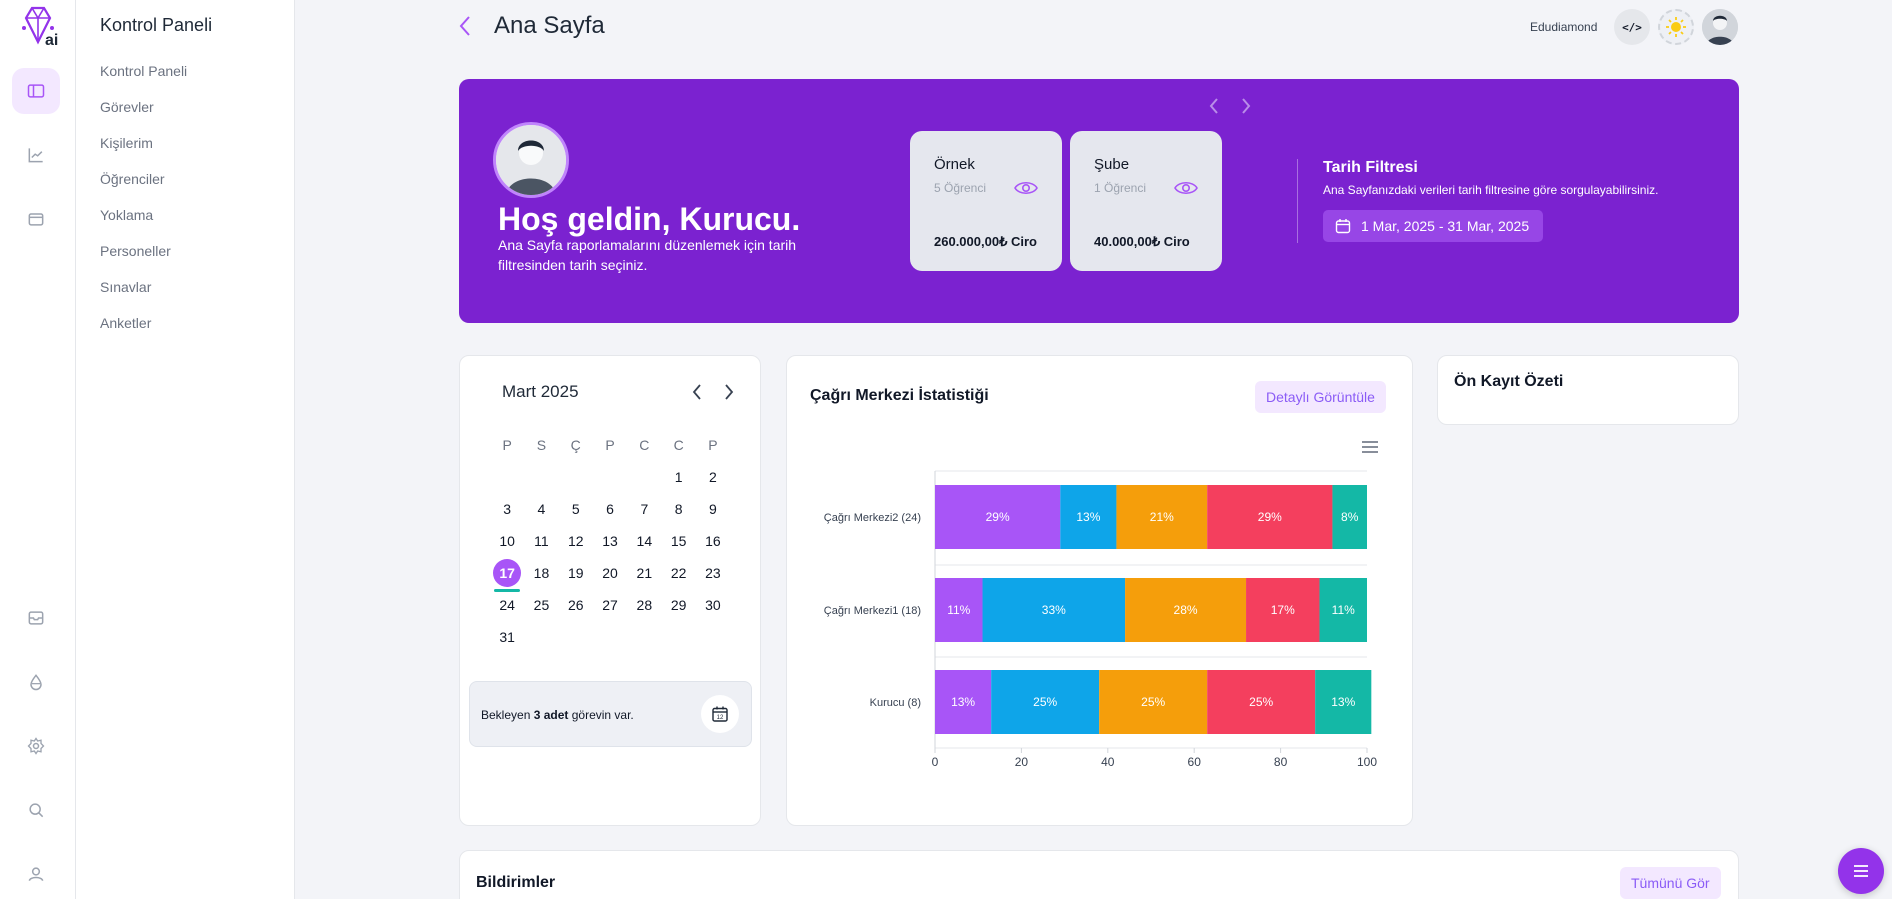 The image size is (1892, 899). I want to click on pre-registration-title: Ön Kayıt Özeti, so click(1509, 381).